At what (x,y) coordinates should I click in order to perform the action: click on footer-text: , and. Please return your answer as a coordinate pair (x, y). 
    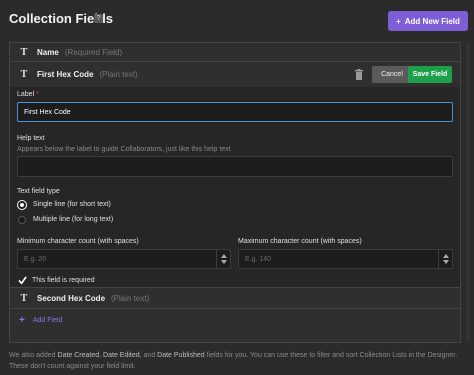
    Looking at the image, I should click on (148, 355).